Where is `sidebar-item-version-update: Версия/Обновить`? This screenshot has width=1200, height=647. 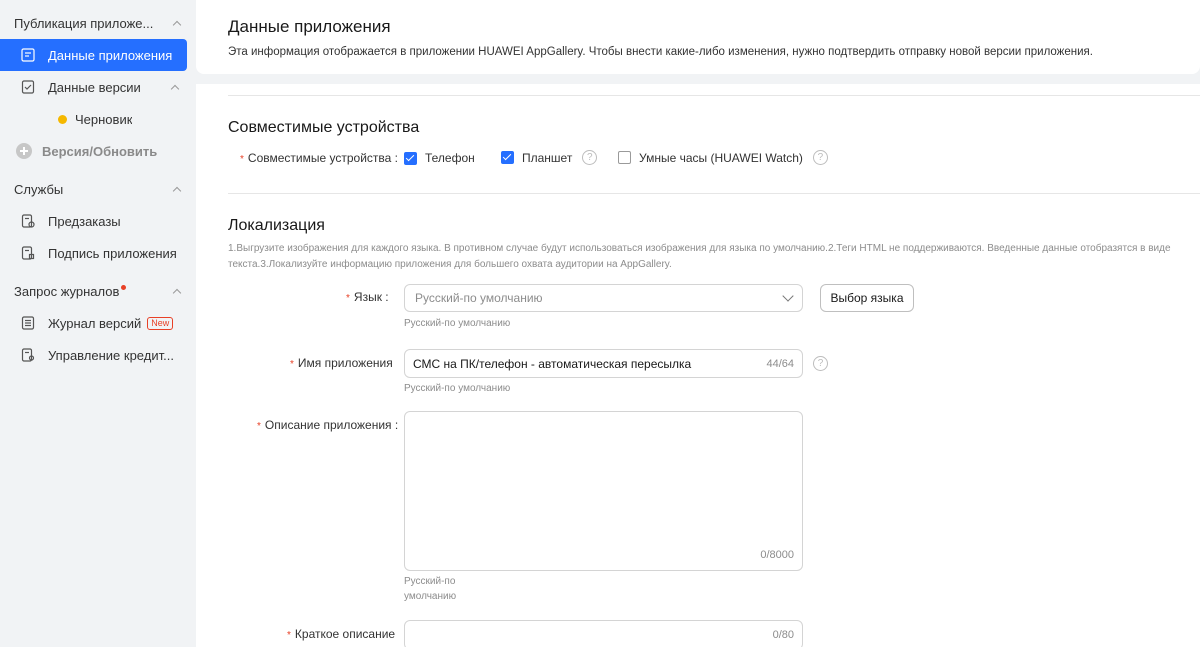 sidebar-item-version-update: Версия/Обновить is located at coordinates (98, 151).